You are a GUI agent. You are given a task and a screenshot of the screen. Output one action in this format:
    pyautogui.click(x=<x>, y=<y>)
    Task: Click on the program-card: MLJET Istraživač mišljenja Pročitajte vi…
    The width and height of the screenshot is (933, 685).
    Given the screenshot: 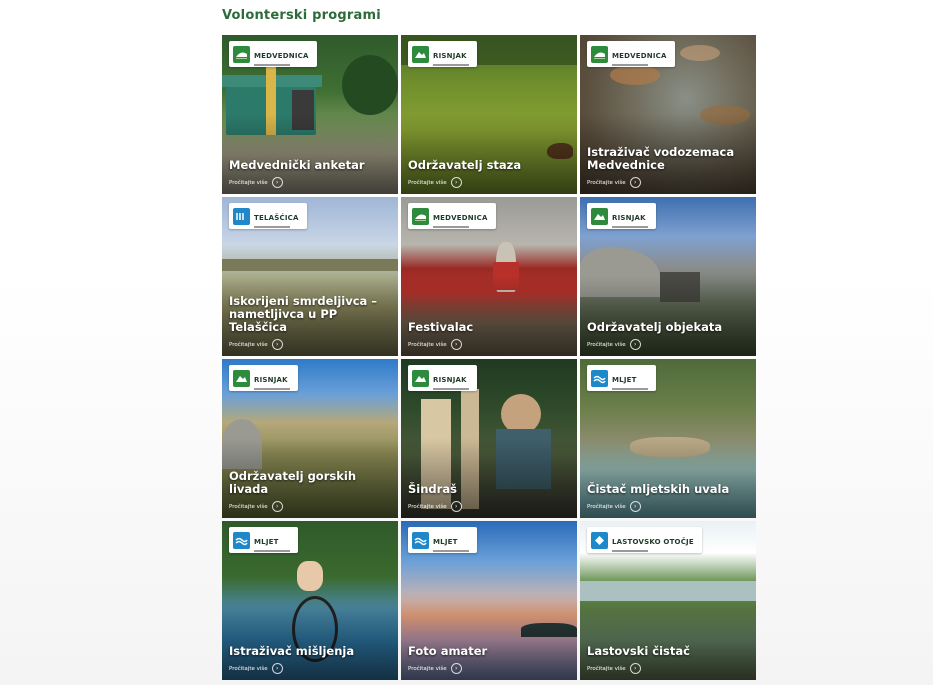 What is the action you would take?
    pyautogui.click(x=310, y=600)
    